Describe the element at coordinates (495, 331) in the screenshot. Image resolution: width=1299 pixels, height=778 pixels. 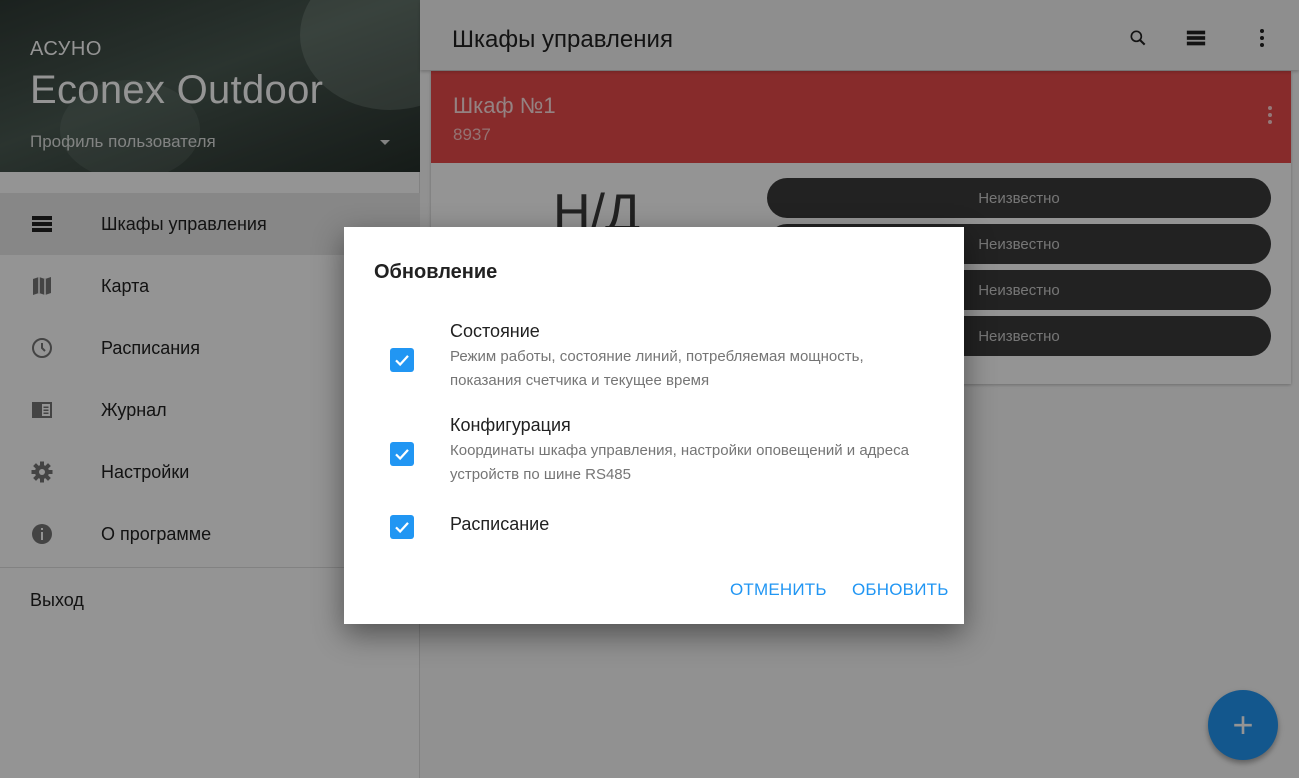
I see `option-title: Состояние` at that location.